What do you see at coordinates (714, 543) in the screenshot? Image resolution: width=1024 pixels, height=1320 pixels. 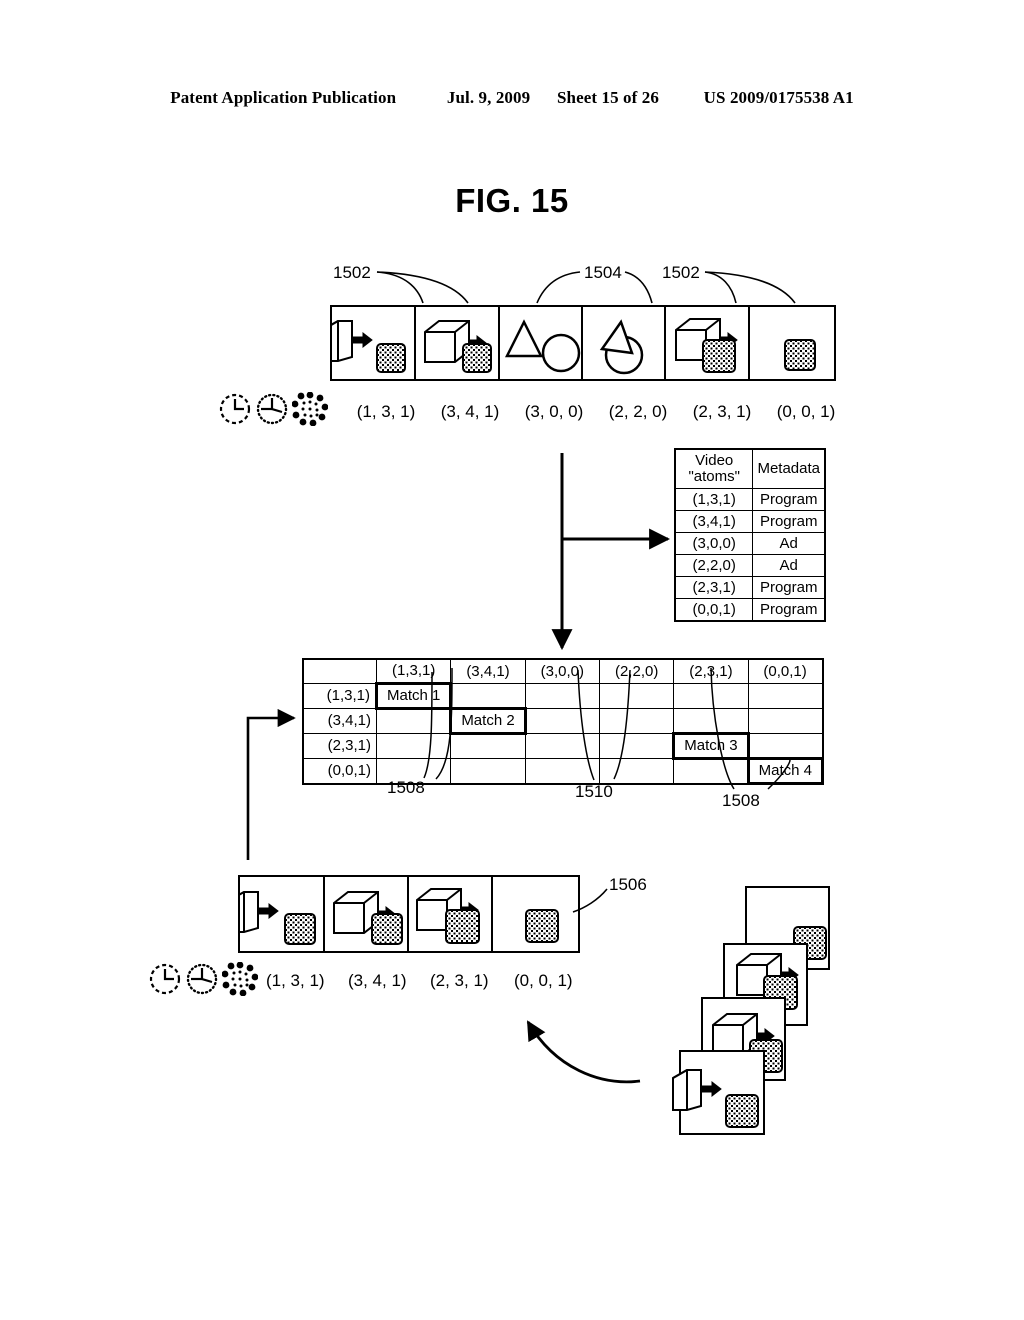 I see `metadata-atom: (3,0,0)` at bounding box center [714, 543].